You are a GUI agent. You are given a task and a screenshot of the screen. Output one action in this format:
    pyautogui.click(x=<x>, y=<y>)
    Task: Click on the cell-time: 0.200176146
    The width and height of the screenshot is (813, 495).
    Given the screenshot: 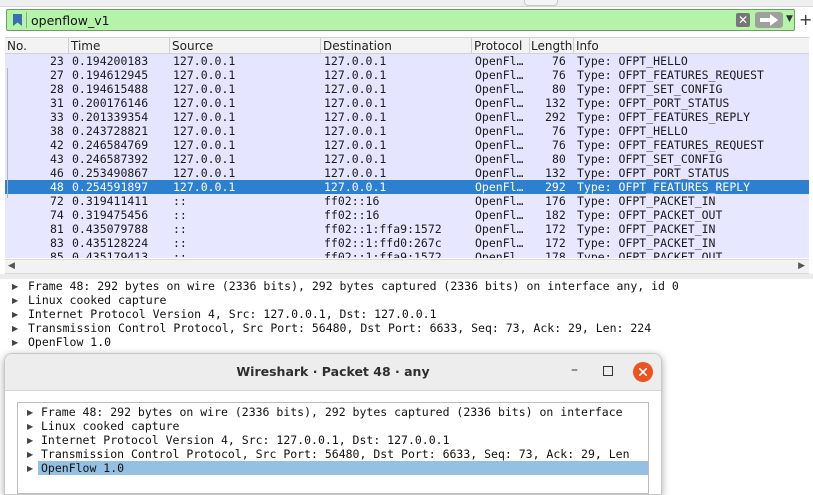 What is the action you would take?
    pyautogui.click(x=110, y=103)
    